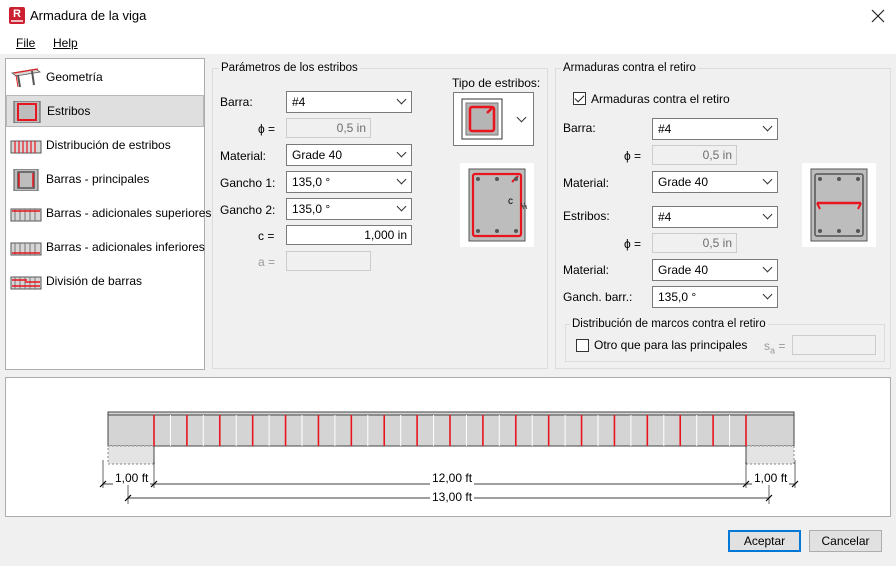  I want to click on span-dimension: 12,00 ft, so click(452, 478).